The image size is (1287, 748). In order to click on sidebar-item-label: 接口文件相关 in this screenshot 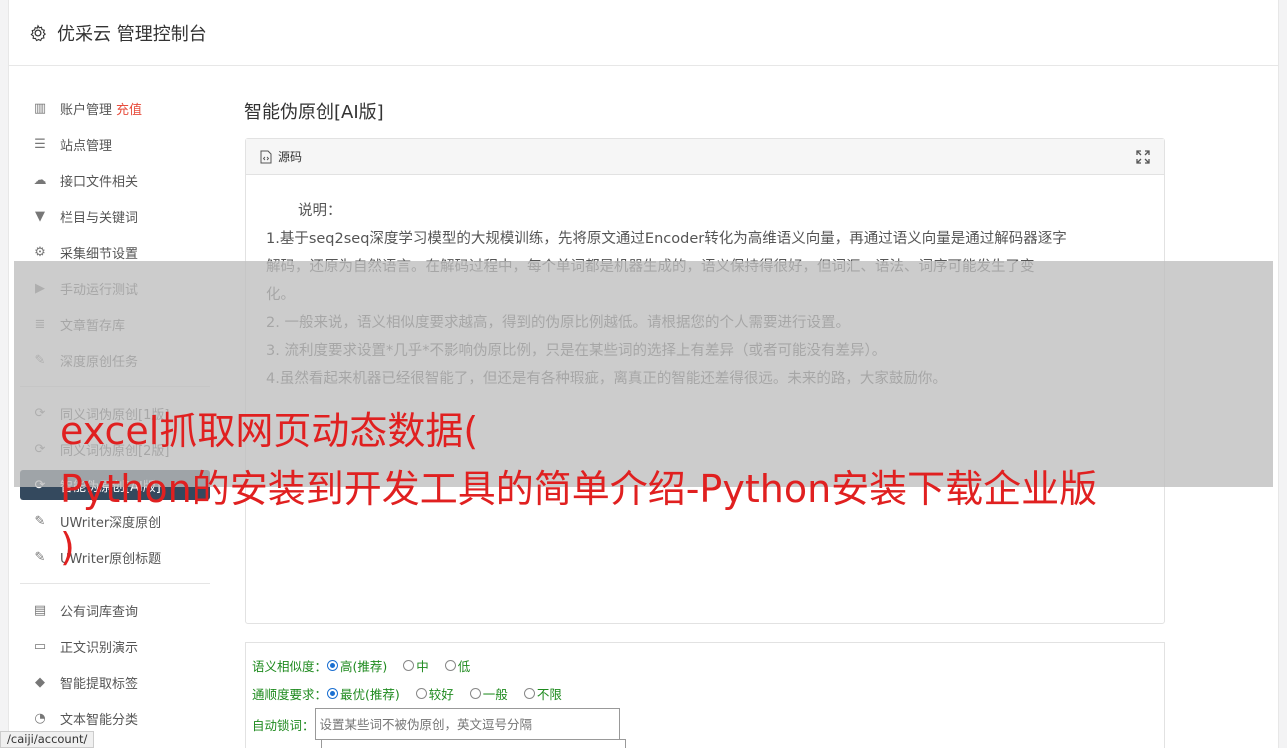, I will do `click(99, 182)`.